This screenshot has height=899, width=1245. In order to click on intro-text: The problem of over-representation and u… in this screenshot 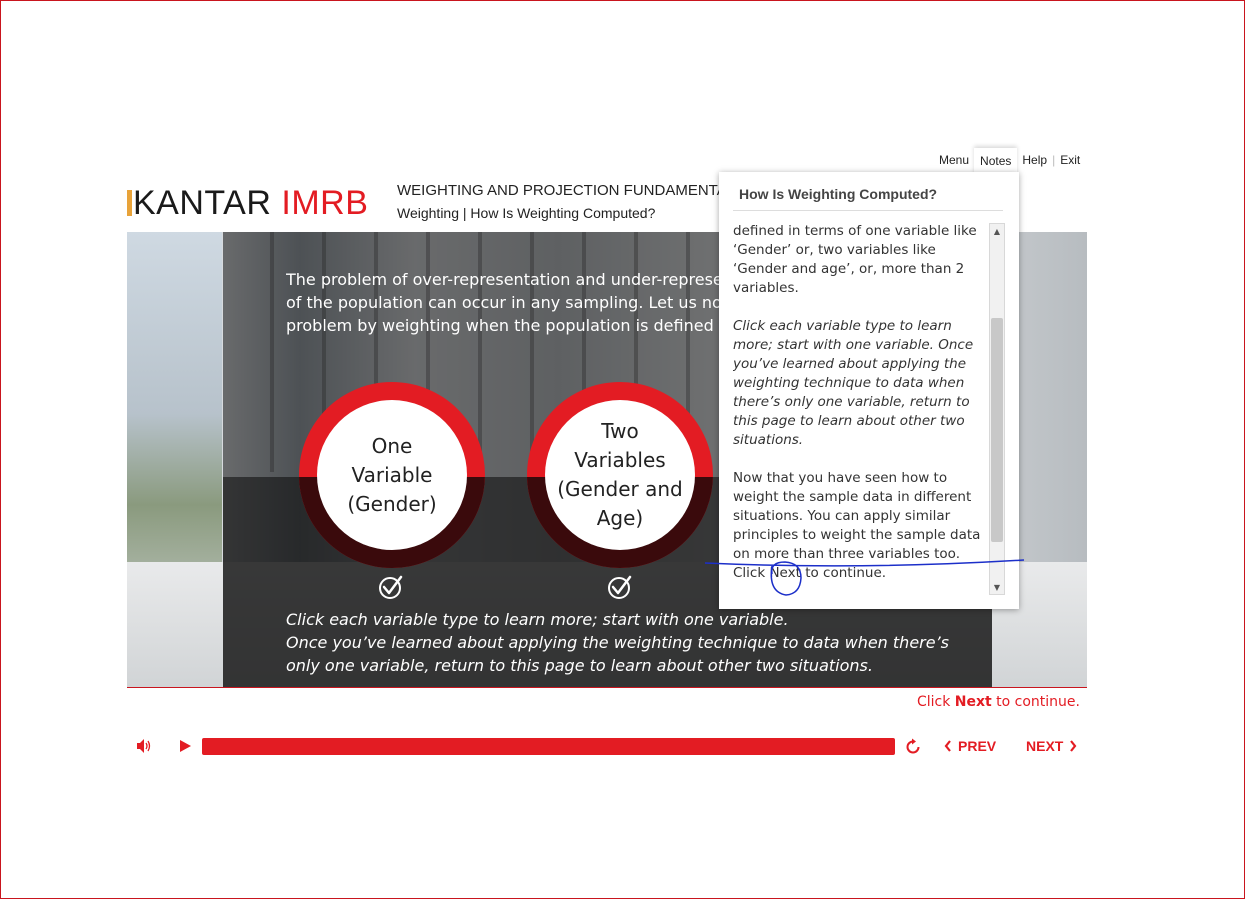, I will do `click(511, 302)`.